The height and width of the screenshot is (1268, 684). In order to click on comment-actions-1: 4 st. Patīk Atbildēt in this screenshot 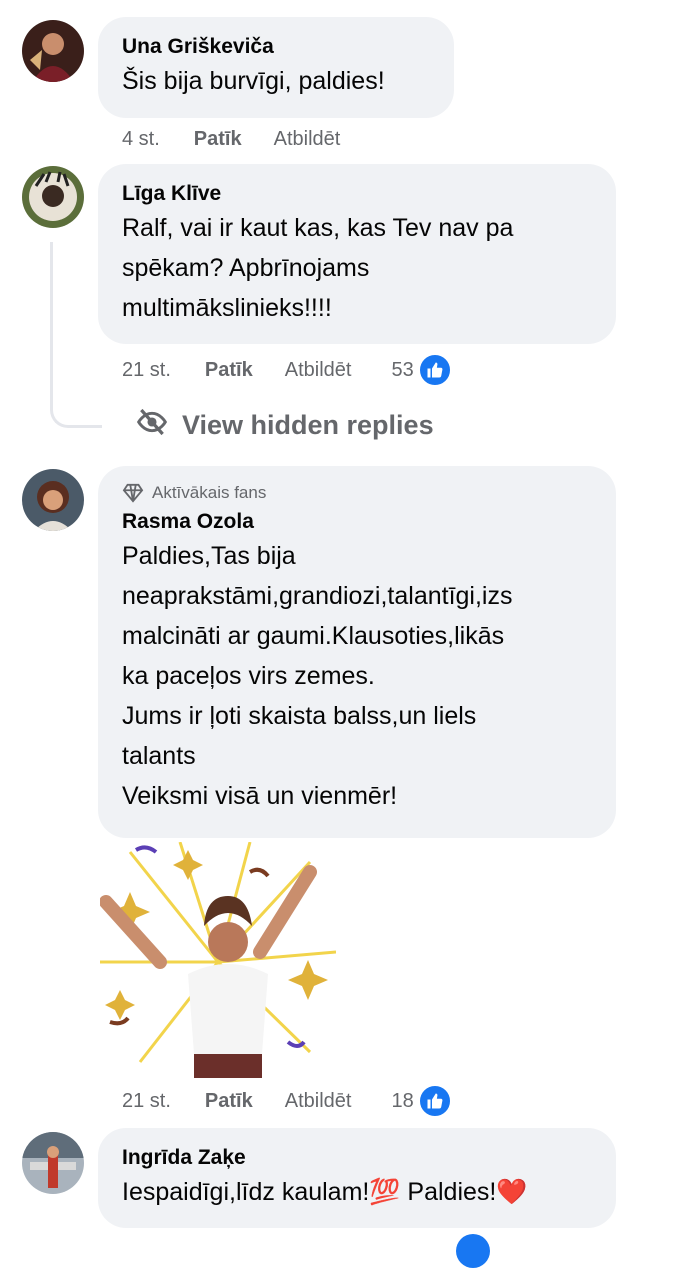, I will do `click(251, 139)`.